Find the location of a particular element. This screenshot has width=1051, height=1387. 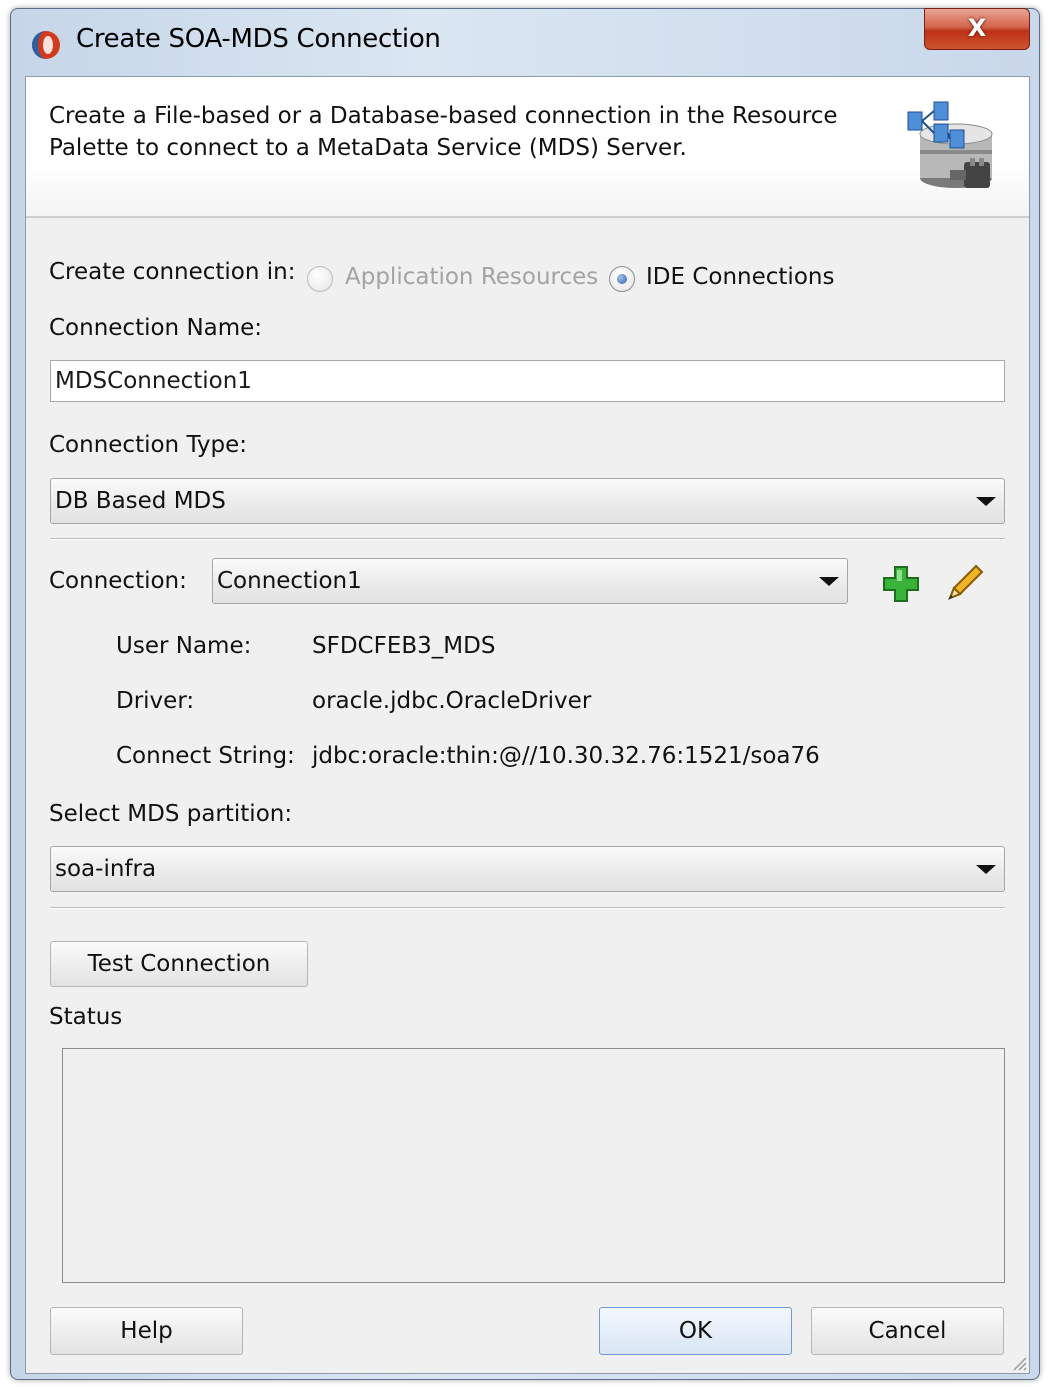

connection-value: Connection1 is located at coordinates (289, 581).